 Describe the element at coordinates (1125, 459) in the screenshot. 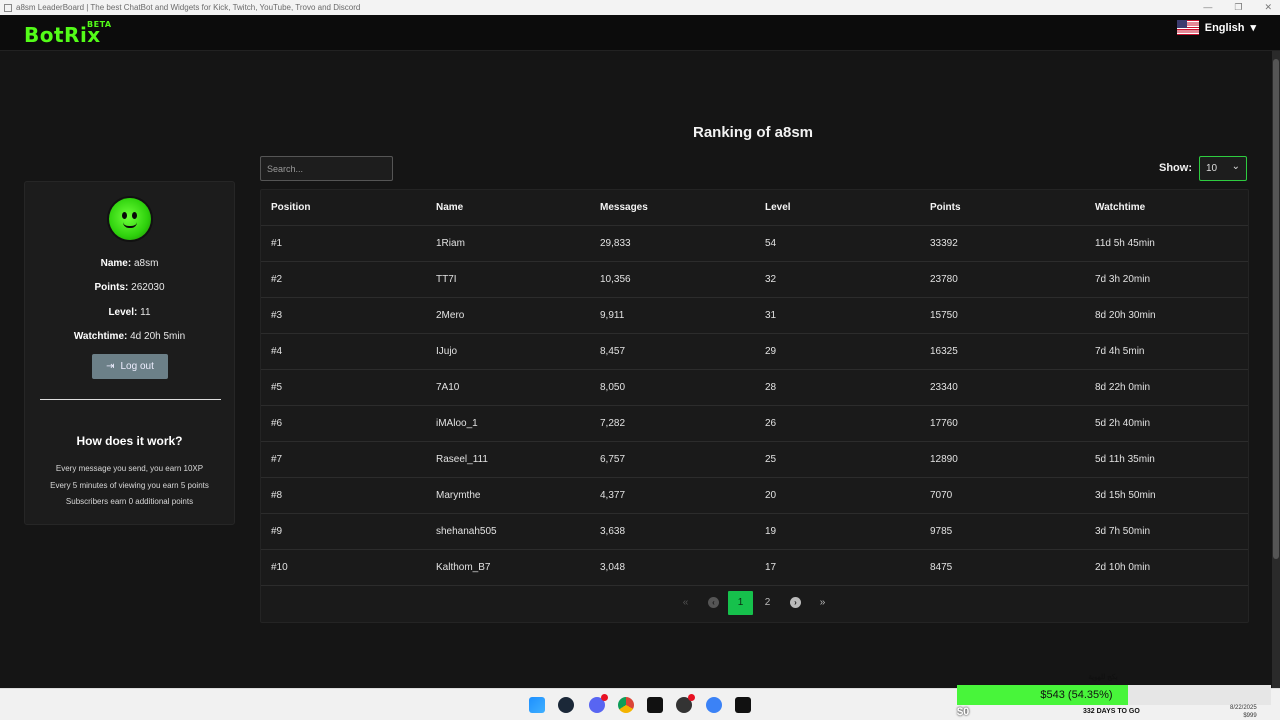

I see `cell-watchtime: 5d 11h 35min` at that location.